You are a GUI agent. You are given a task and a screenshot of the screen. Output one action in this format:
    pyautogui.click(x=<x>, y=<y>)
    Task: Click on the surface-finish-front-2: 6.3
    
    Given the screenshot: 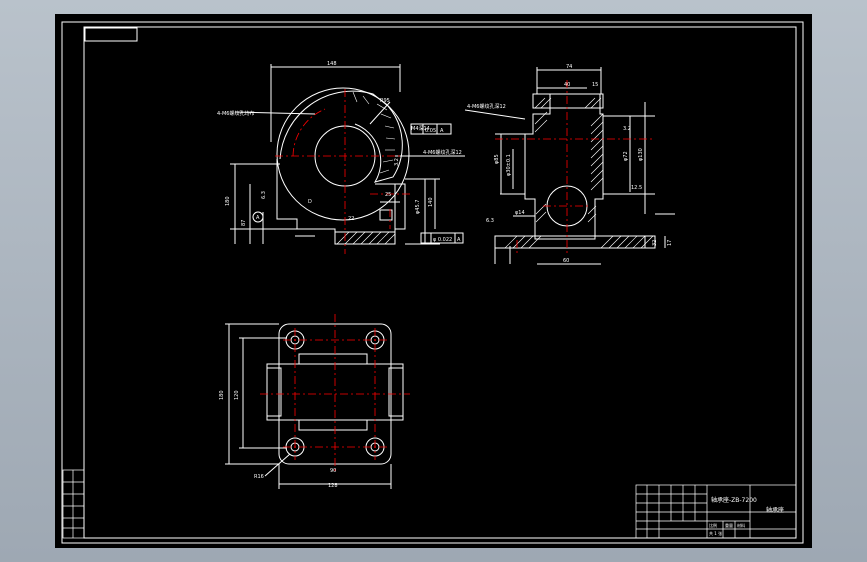 What is the action you would take?
    pyautogui.click(x=264, y=195)
    